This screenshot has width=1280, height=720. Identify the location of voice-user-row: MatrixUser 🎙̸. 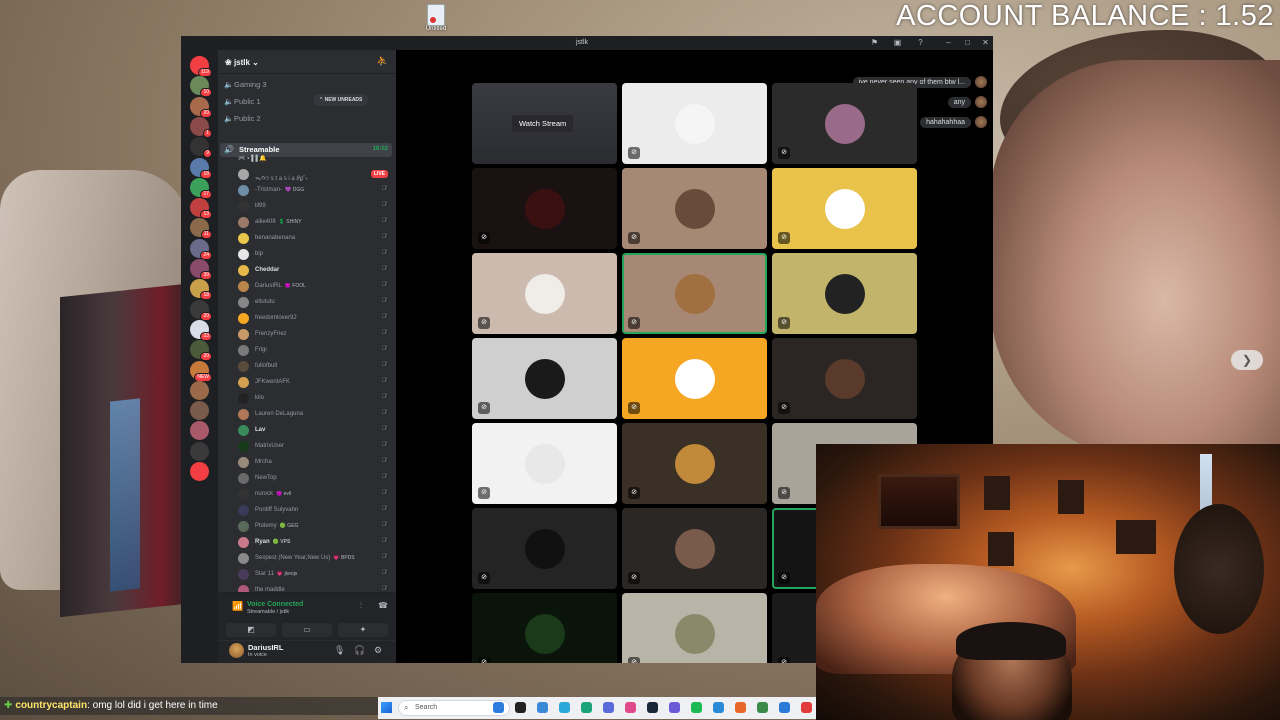
(316, 446).